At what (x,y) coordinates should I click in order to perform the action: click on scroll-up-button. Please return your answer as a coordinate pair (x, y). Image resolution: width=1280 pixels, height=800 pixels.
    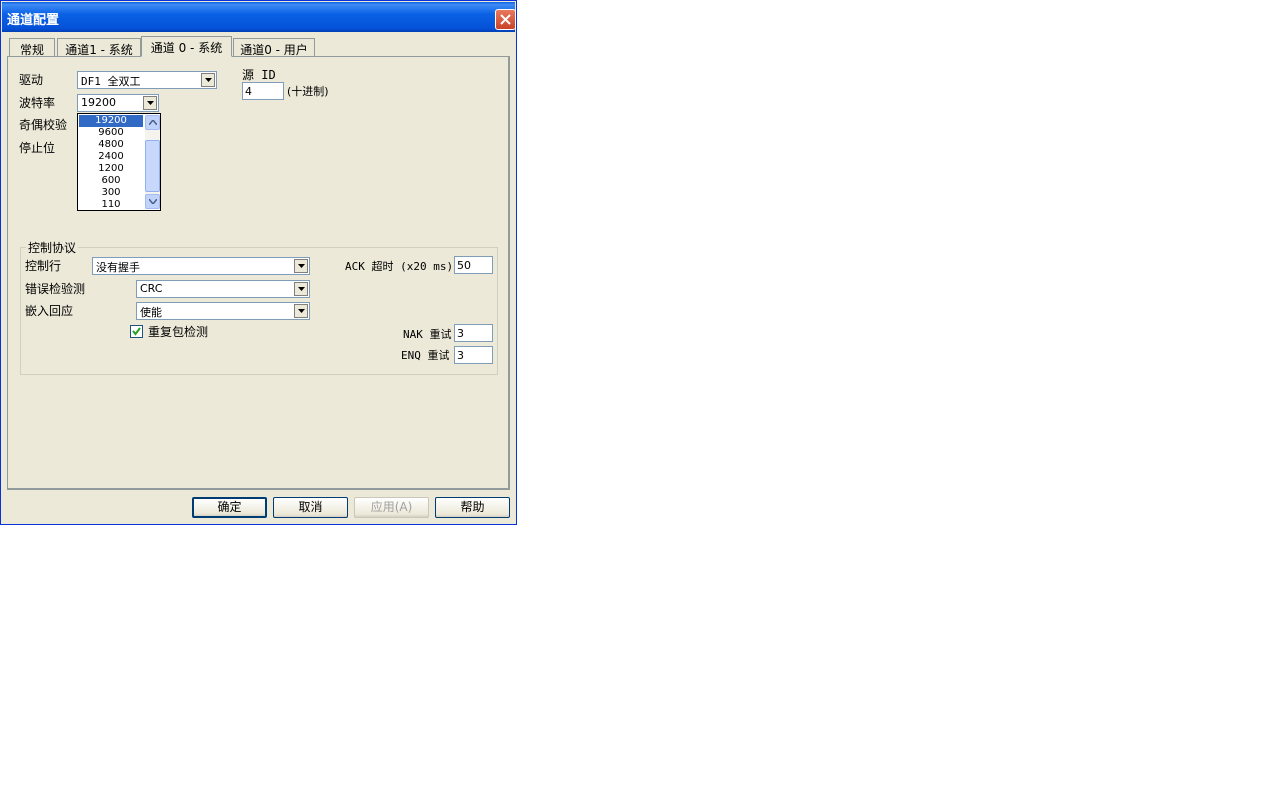
    Looking at the image, I should click on (152, 122).